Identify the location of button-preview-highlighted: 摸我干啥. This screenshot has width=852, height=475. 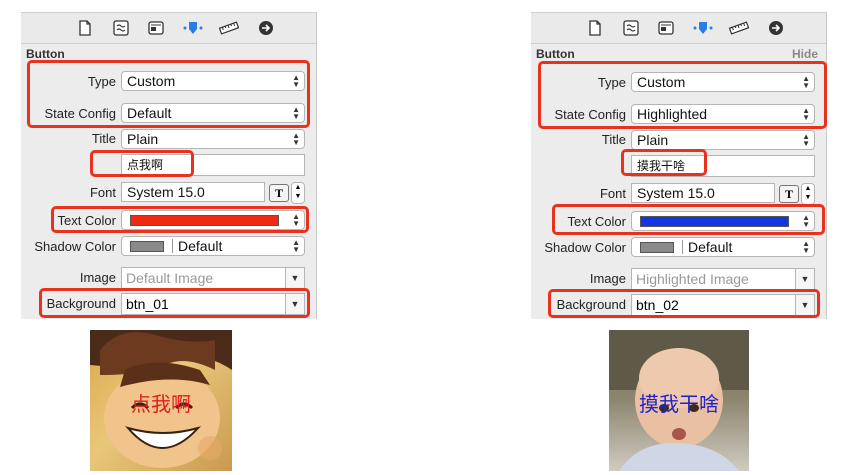
(679, 400).